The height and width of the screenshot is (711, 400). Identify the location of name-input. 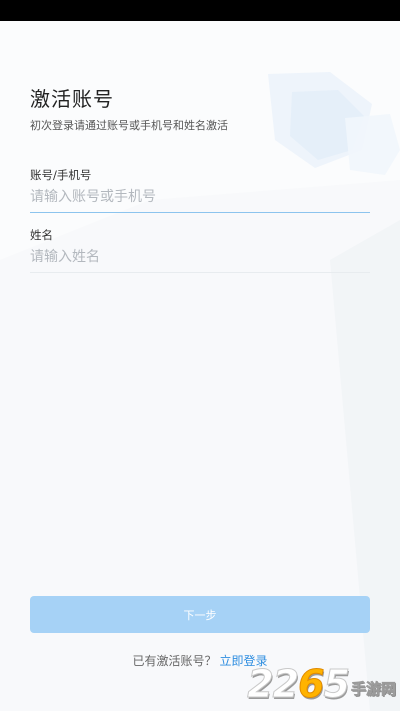
(200, 257).